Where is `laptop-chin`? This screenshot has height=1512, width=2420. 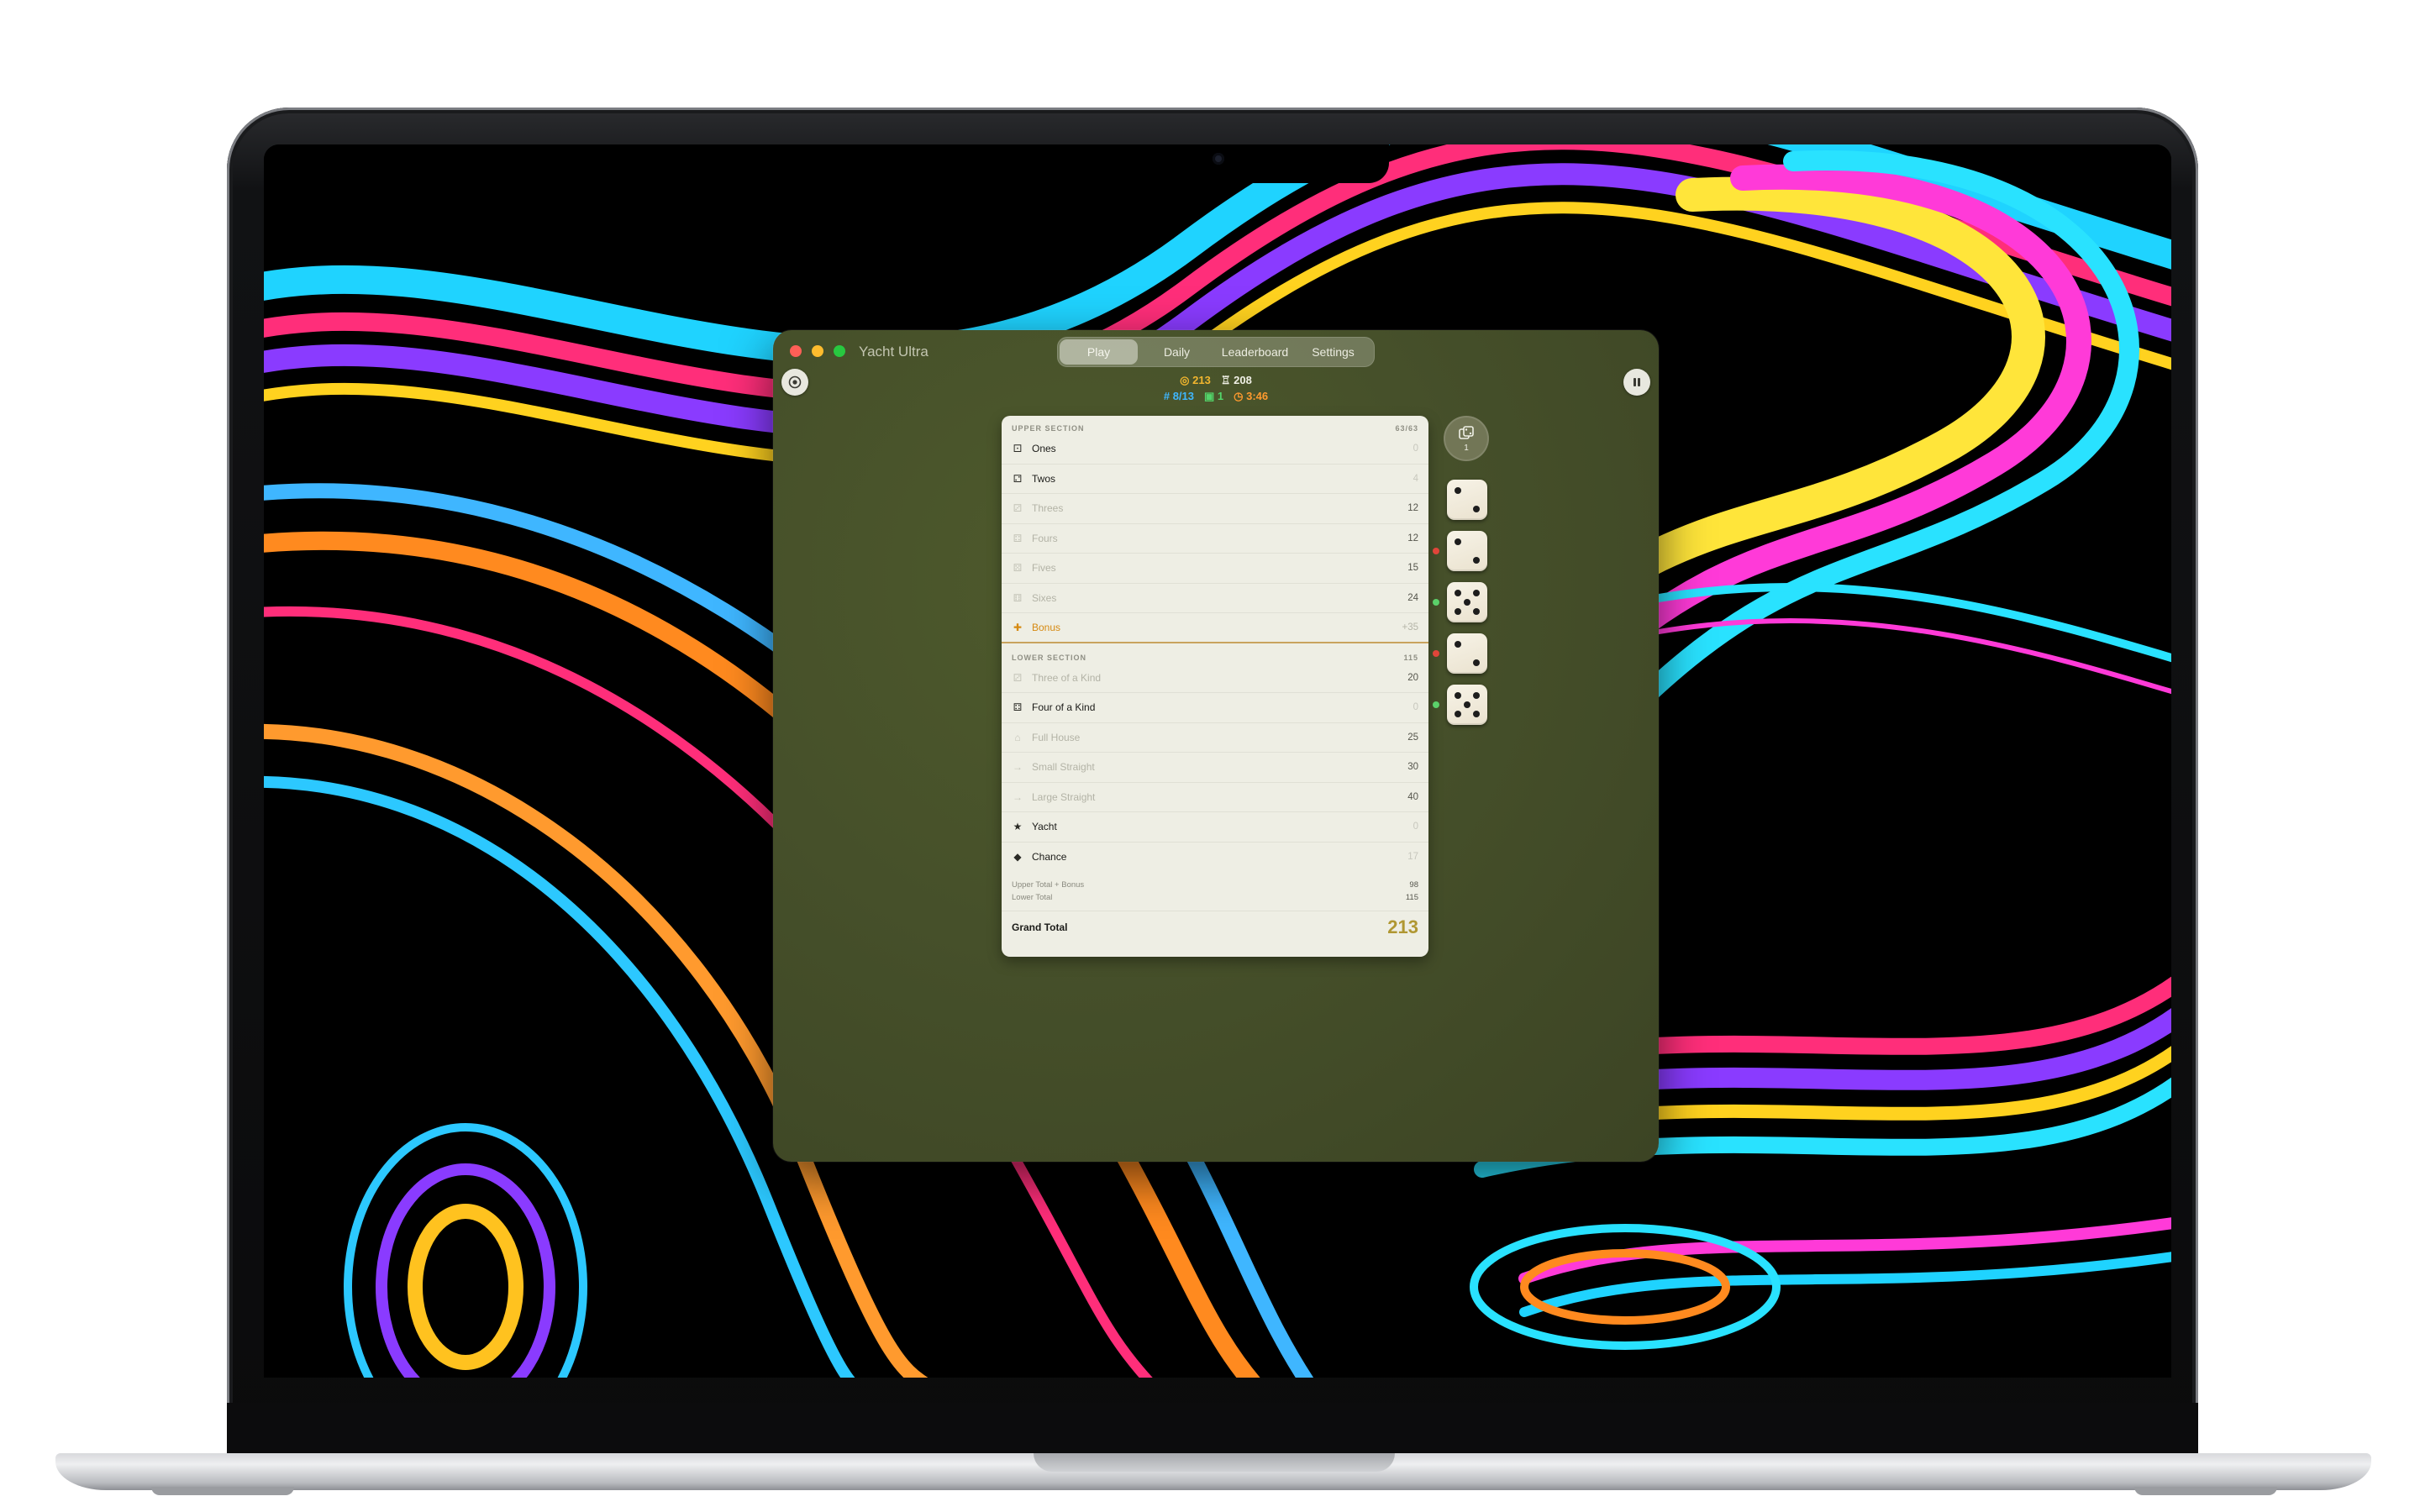 laptop-chin is located at coordinates (1212, 1428).